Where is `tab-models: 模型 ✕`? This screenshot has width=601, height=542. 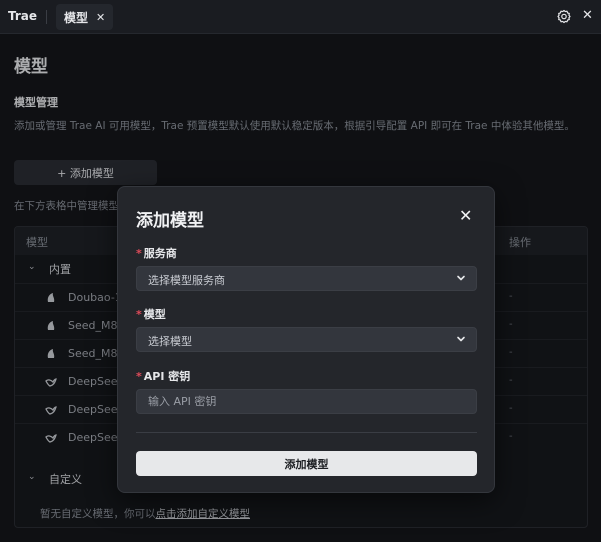
tab-models: 模型 ✕ is located at coordinates (85, 17).